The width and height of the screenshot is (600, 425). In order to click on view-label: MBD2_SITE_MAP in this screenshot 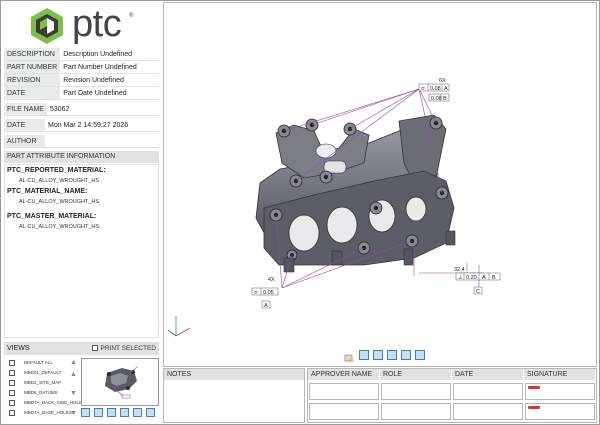, I will do `click(43, 382)`.